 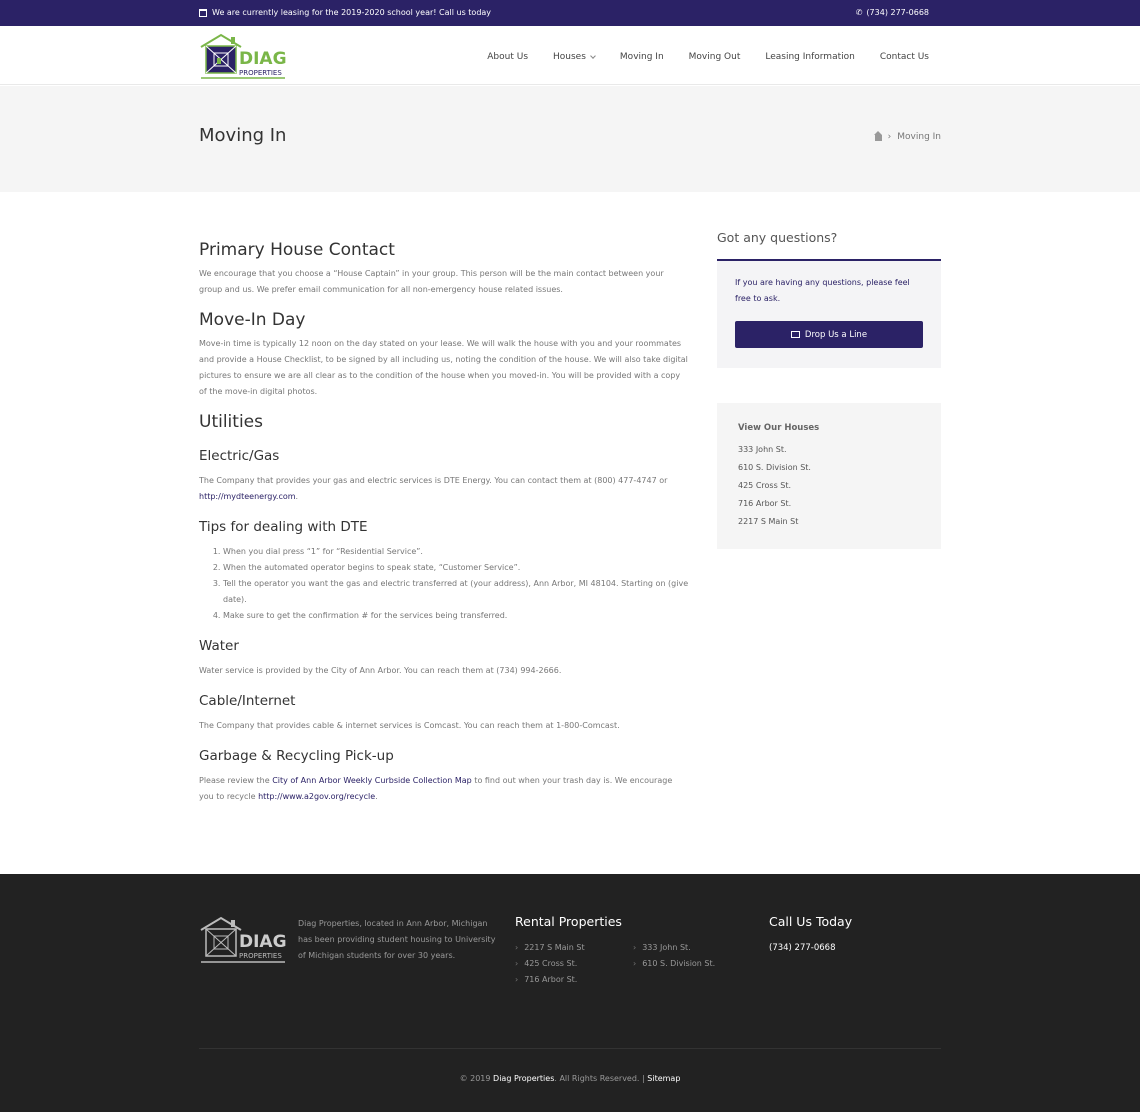 I want to click on site-logo: DIAG PROPERTIES, so click(x=243, y=55).